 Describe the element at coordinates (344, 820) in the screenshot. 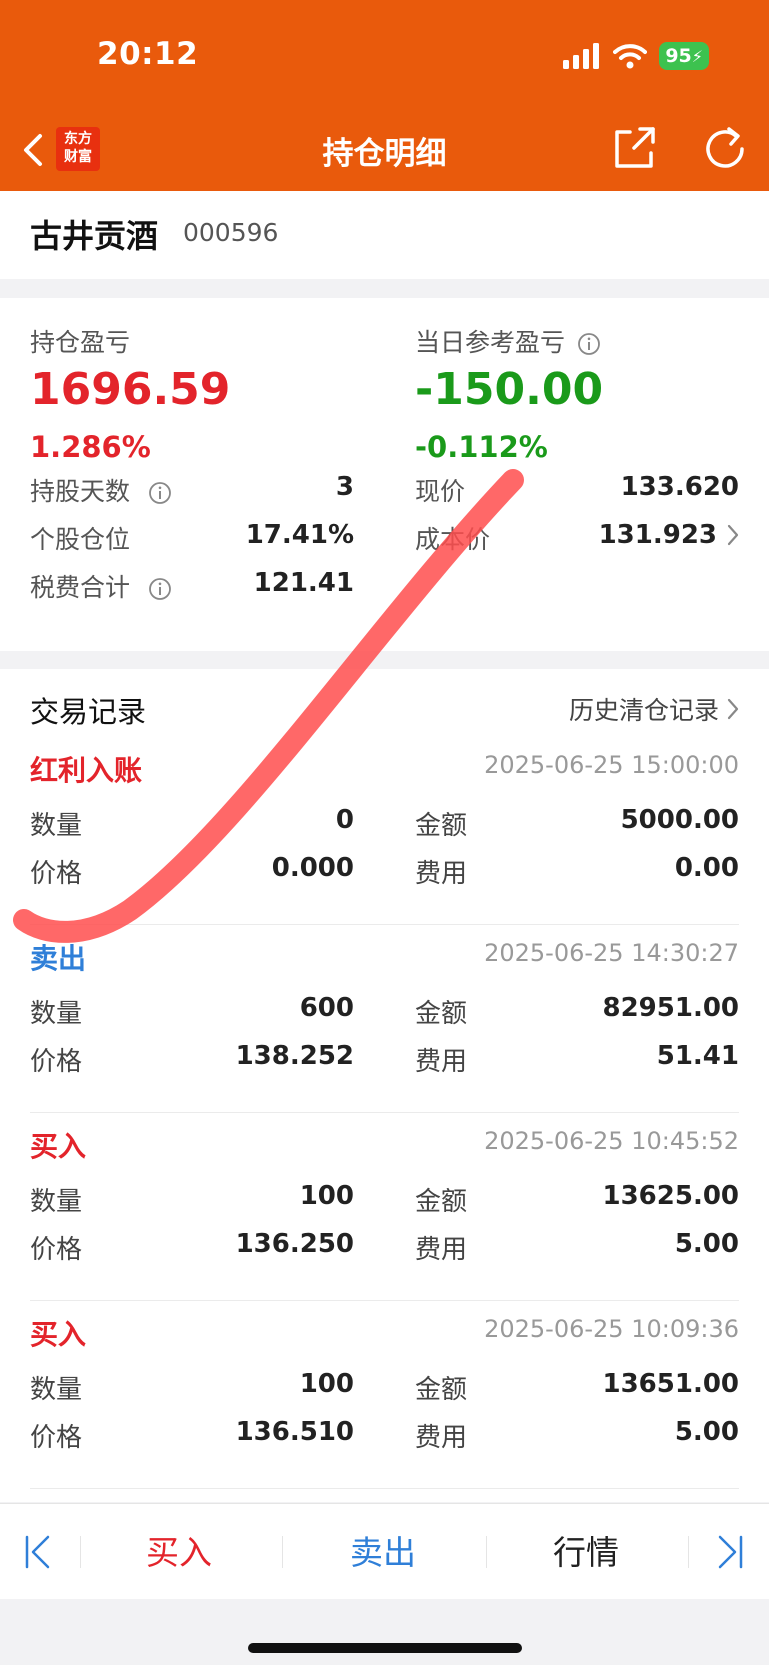

I see `qty-value: 0` at that location.